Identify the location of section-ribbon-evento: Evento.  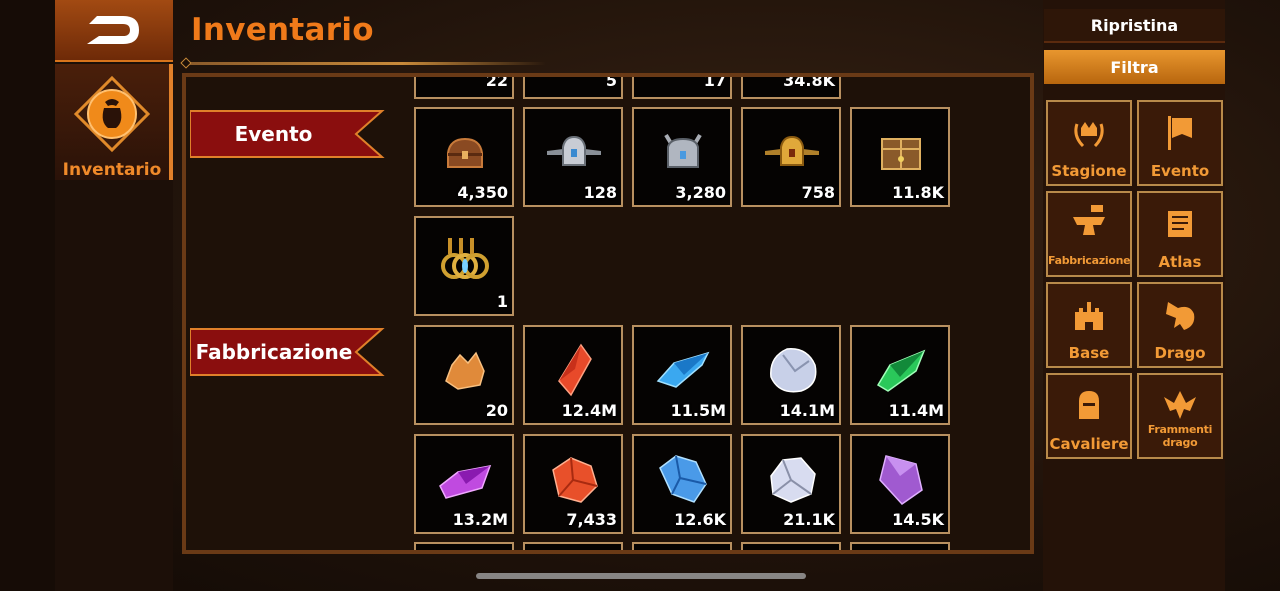
(287, 134).